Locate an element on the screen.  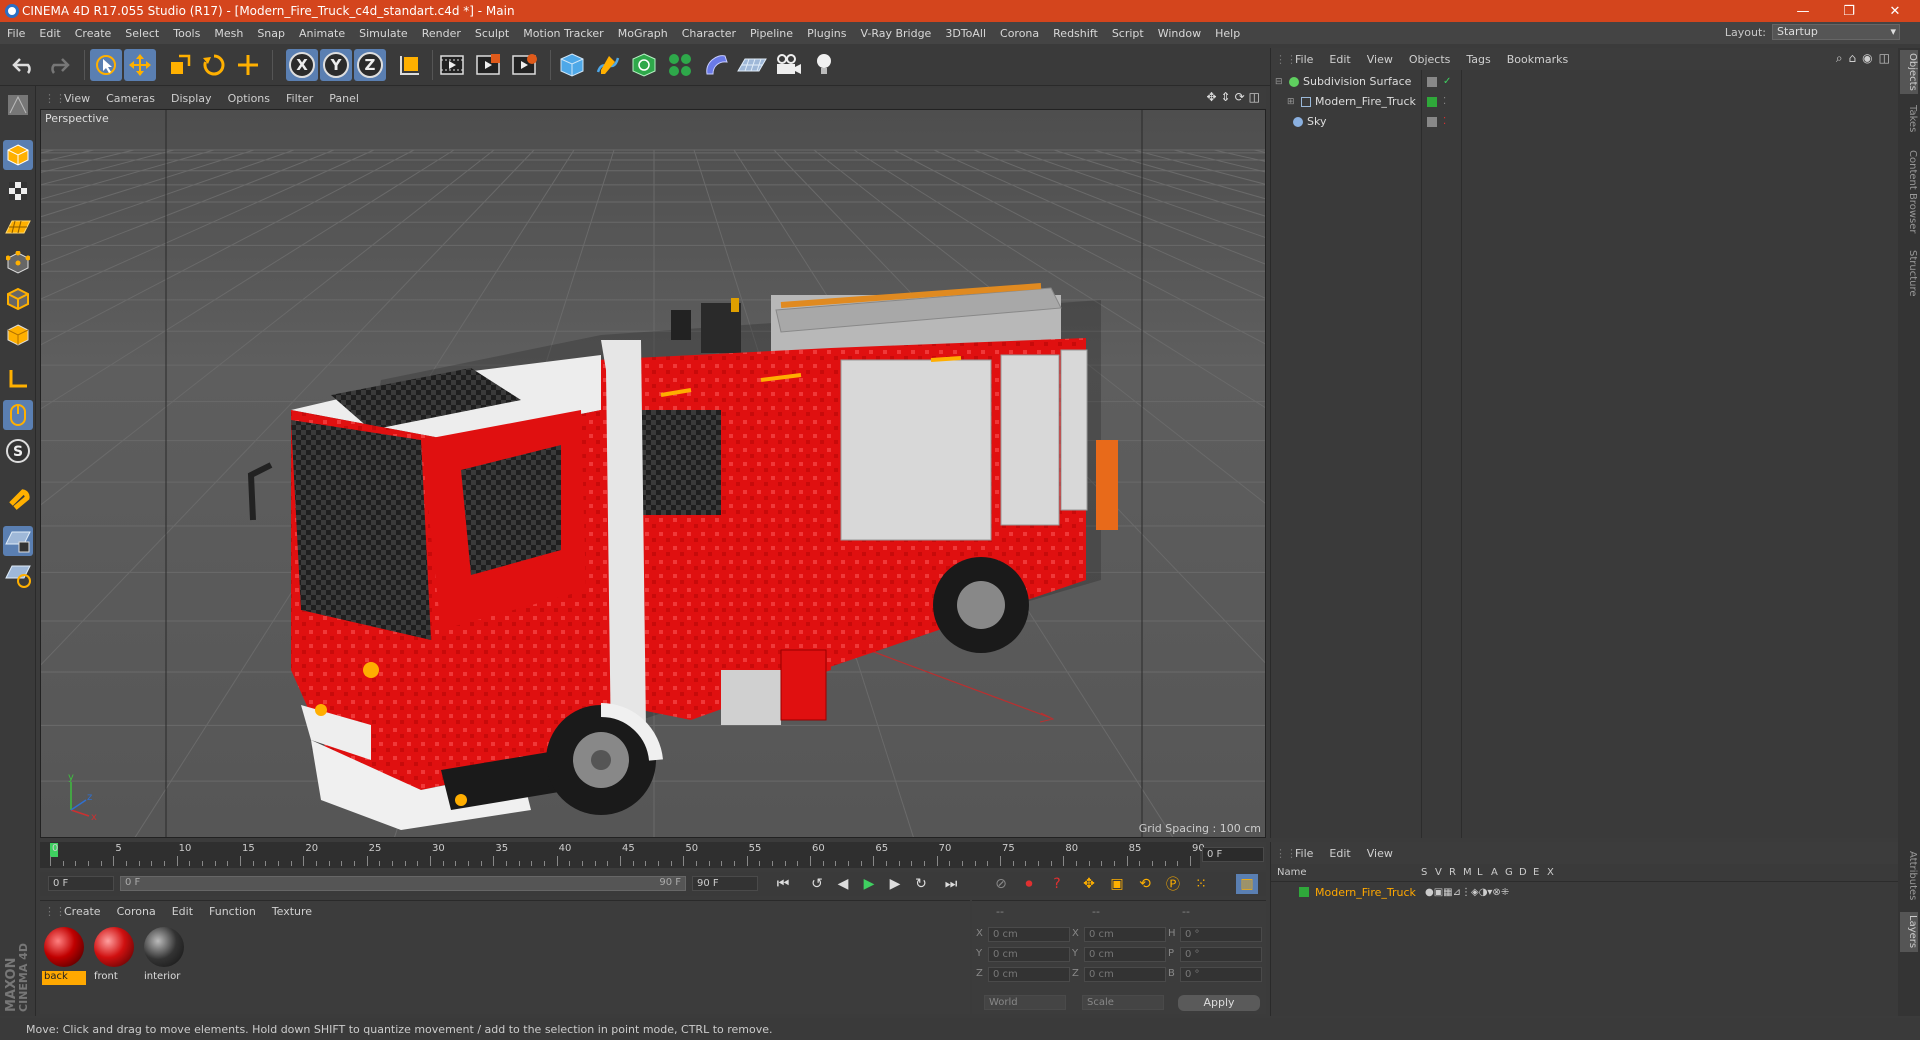
menu-motion-tracker: Motion Tracker is located at coordinates (563, 33).